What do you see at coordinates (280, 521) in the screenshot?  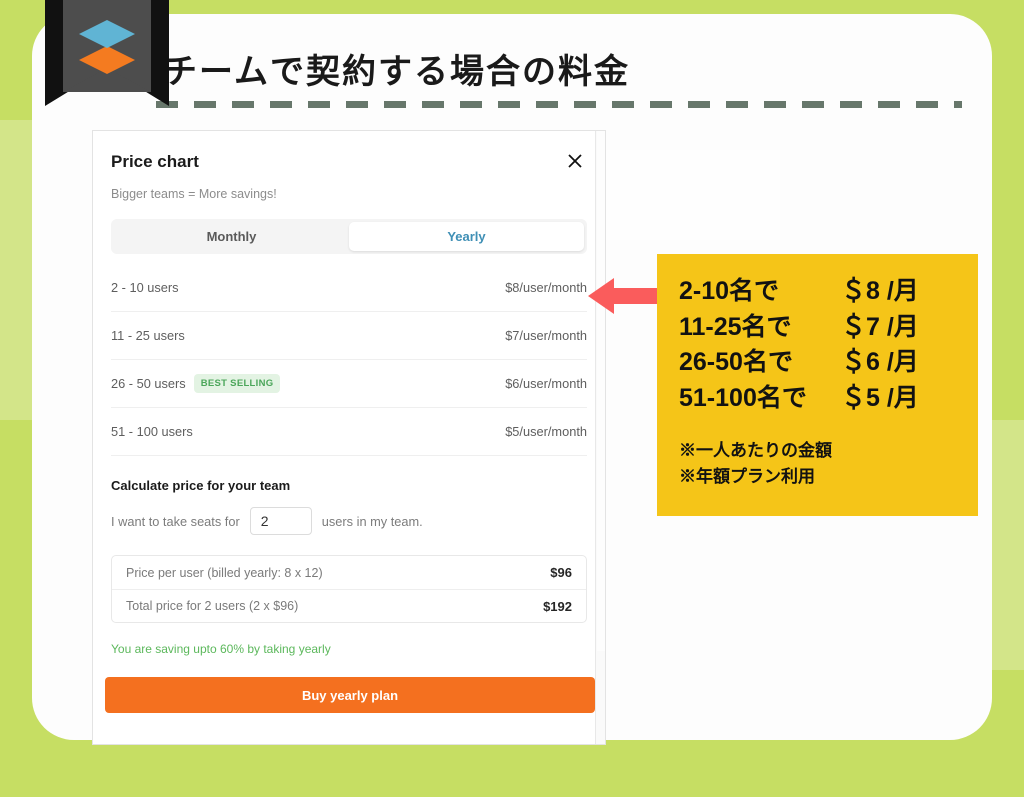 I see `seat-count-input` at bounding box center [280, 521].